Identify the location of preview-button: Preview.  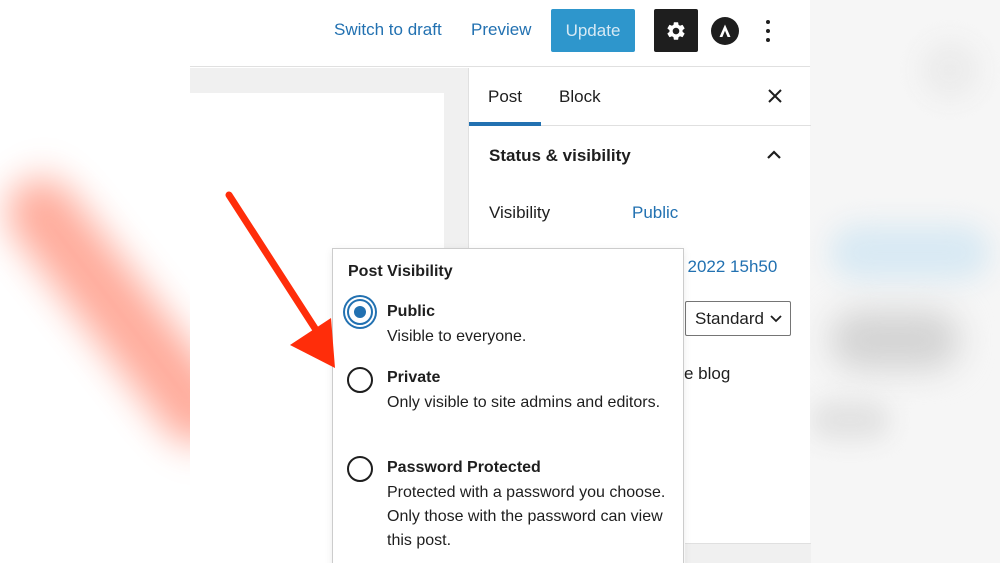
(501, 30).